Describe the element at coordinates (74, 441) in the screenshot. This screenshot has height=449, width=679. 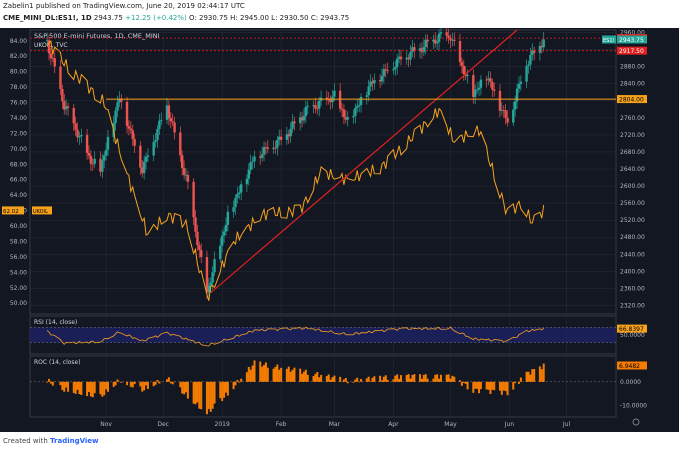
I see `tradingview-logo: TradingView` at that location.